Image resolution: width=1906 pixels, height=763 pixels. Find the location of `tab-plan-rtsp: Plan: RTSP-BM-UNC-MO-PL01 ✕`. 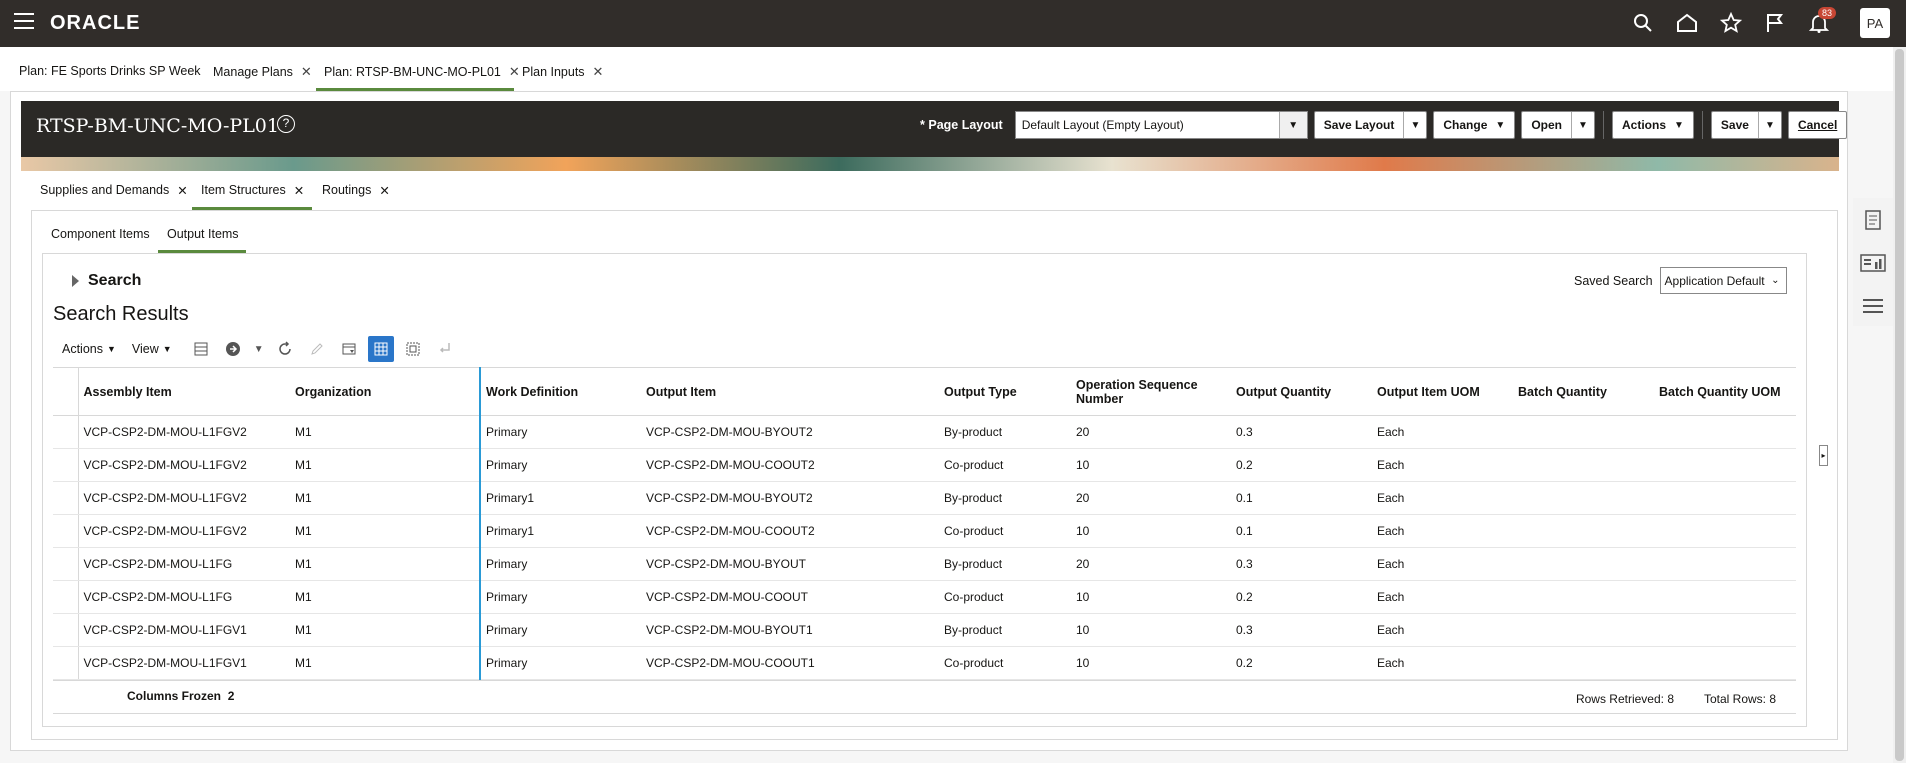

tab-plan-rtsp: Plan: RTSP-BM-UNC-MO-PL01 ✕ is located at coordinates (422, 72).